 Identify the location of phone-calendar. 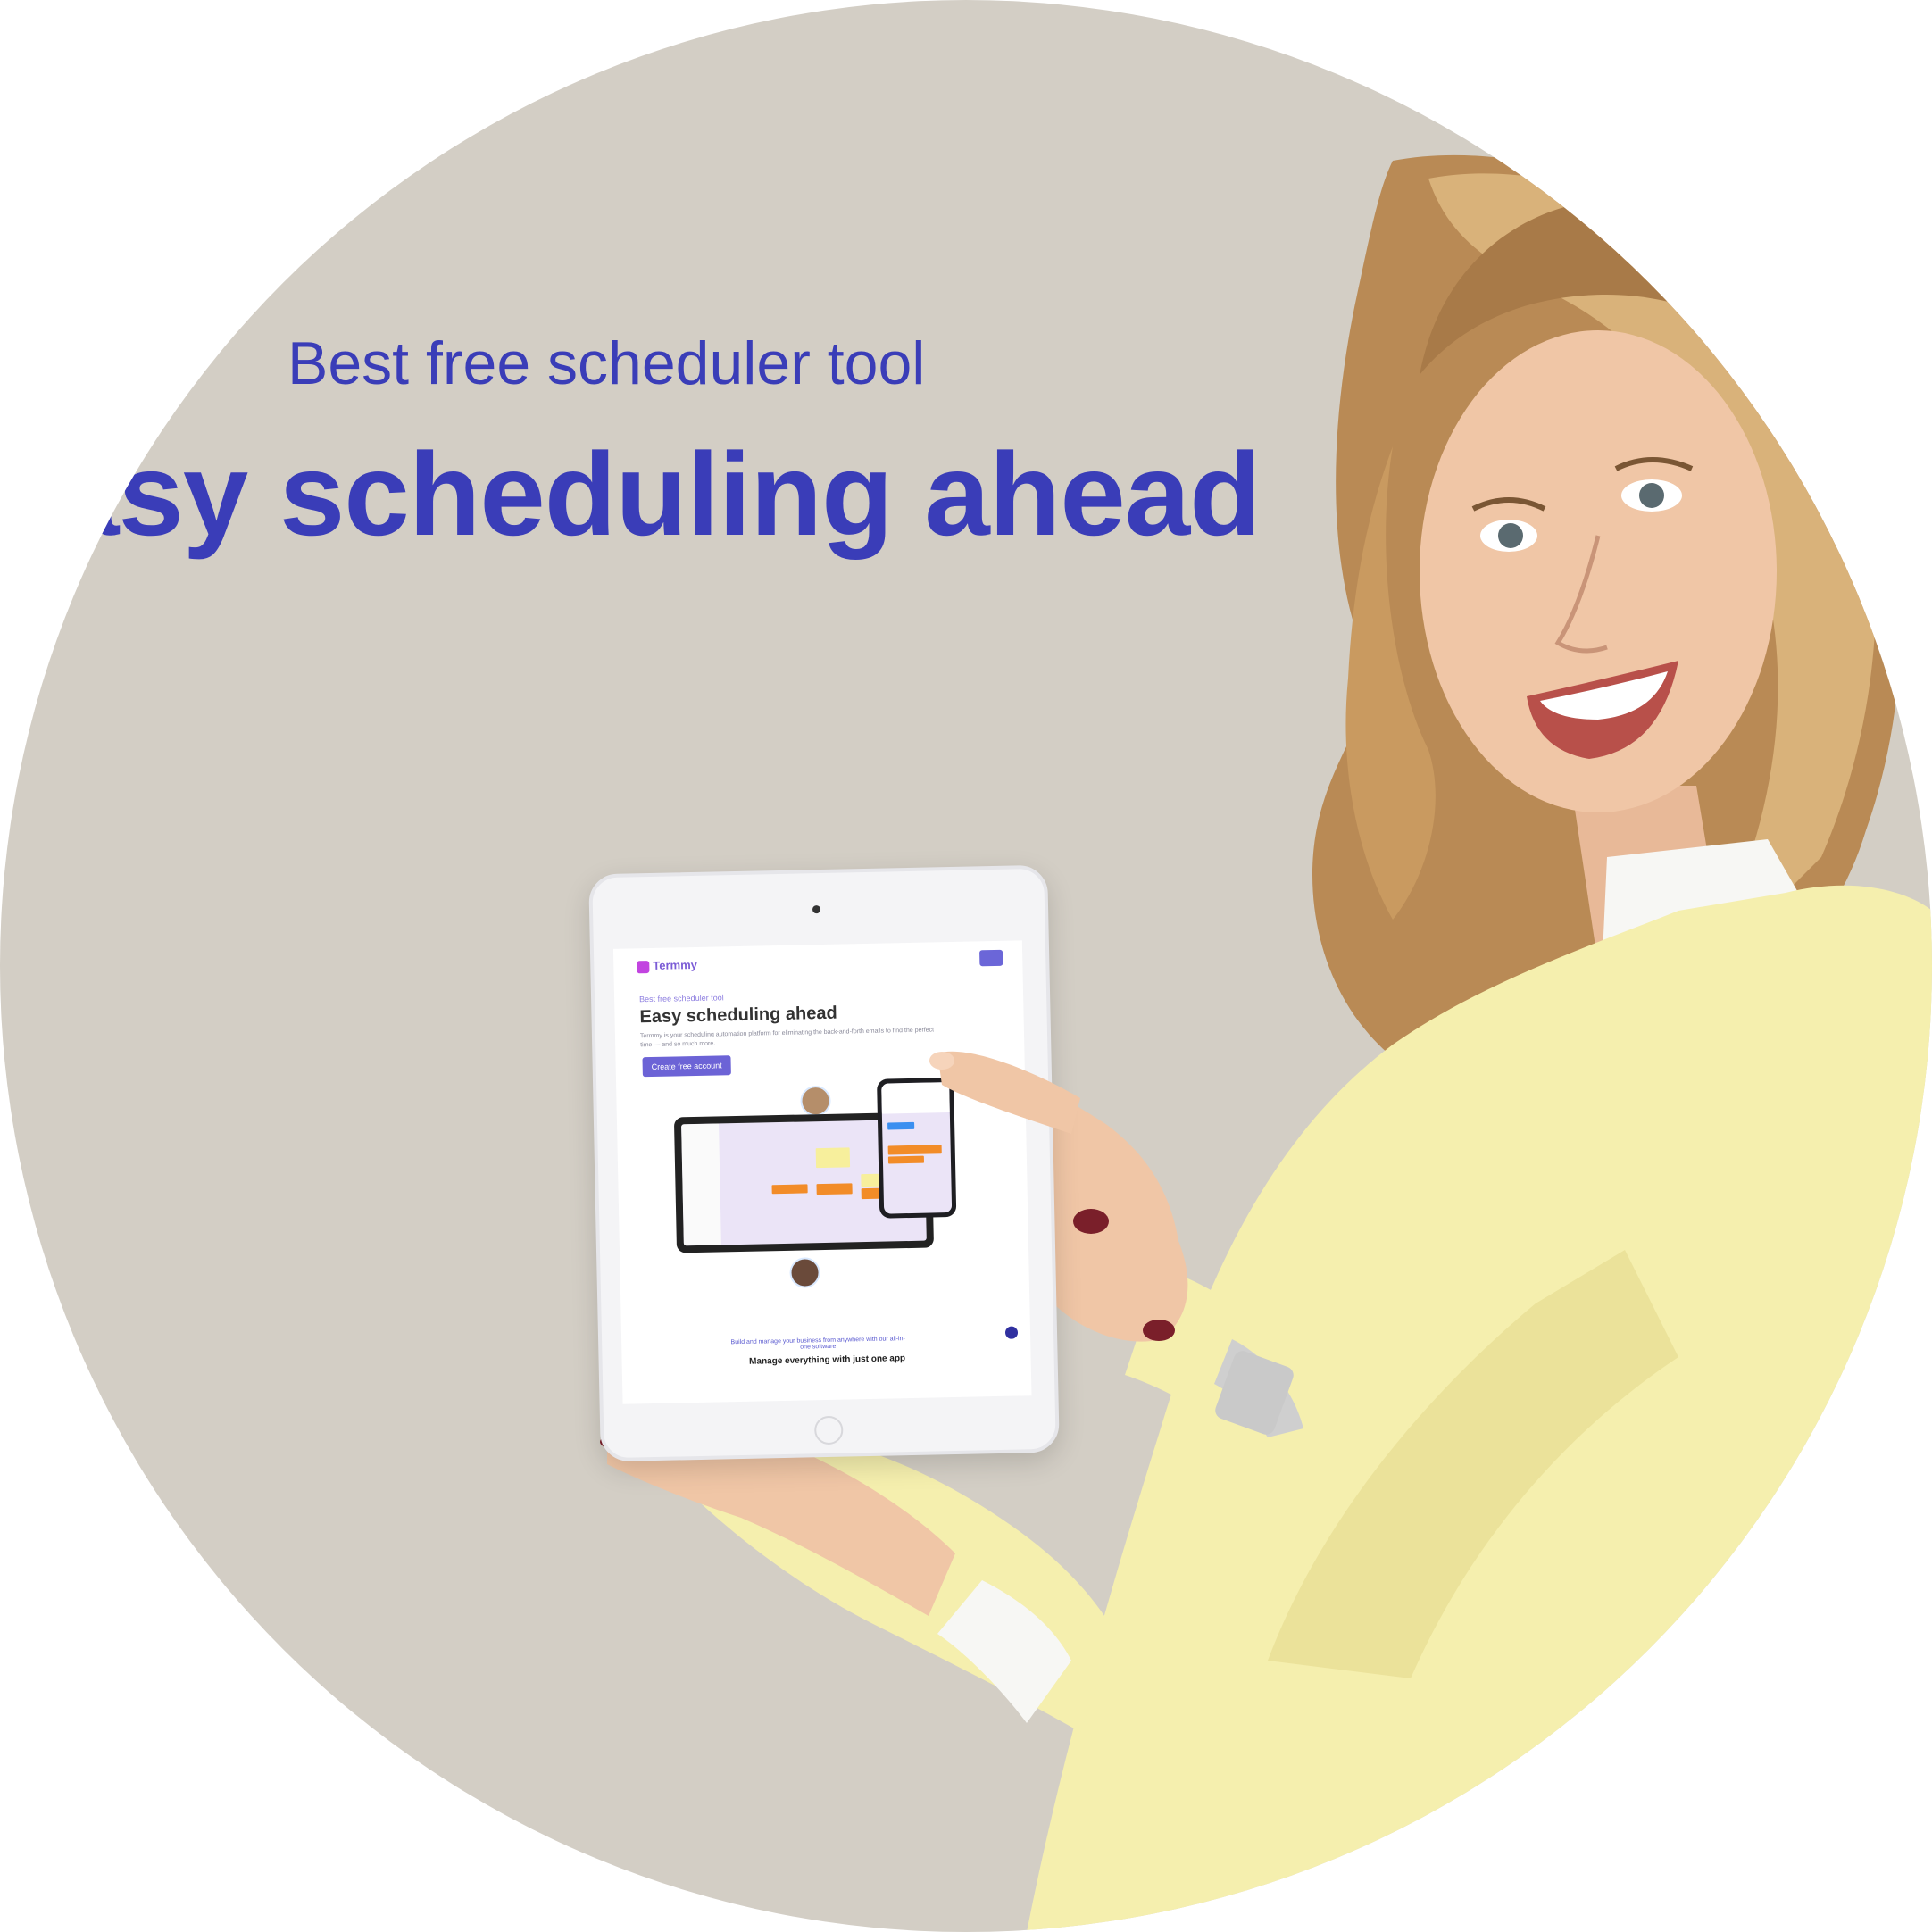
(917, 1148).